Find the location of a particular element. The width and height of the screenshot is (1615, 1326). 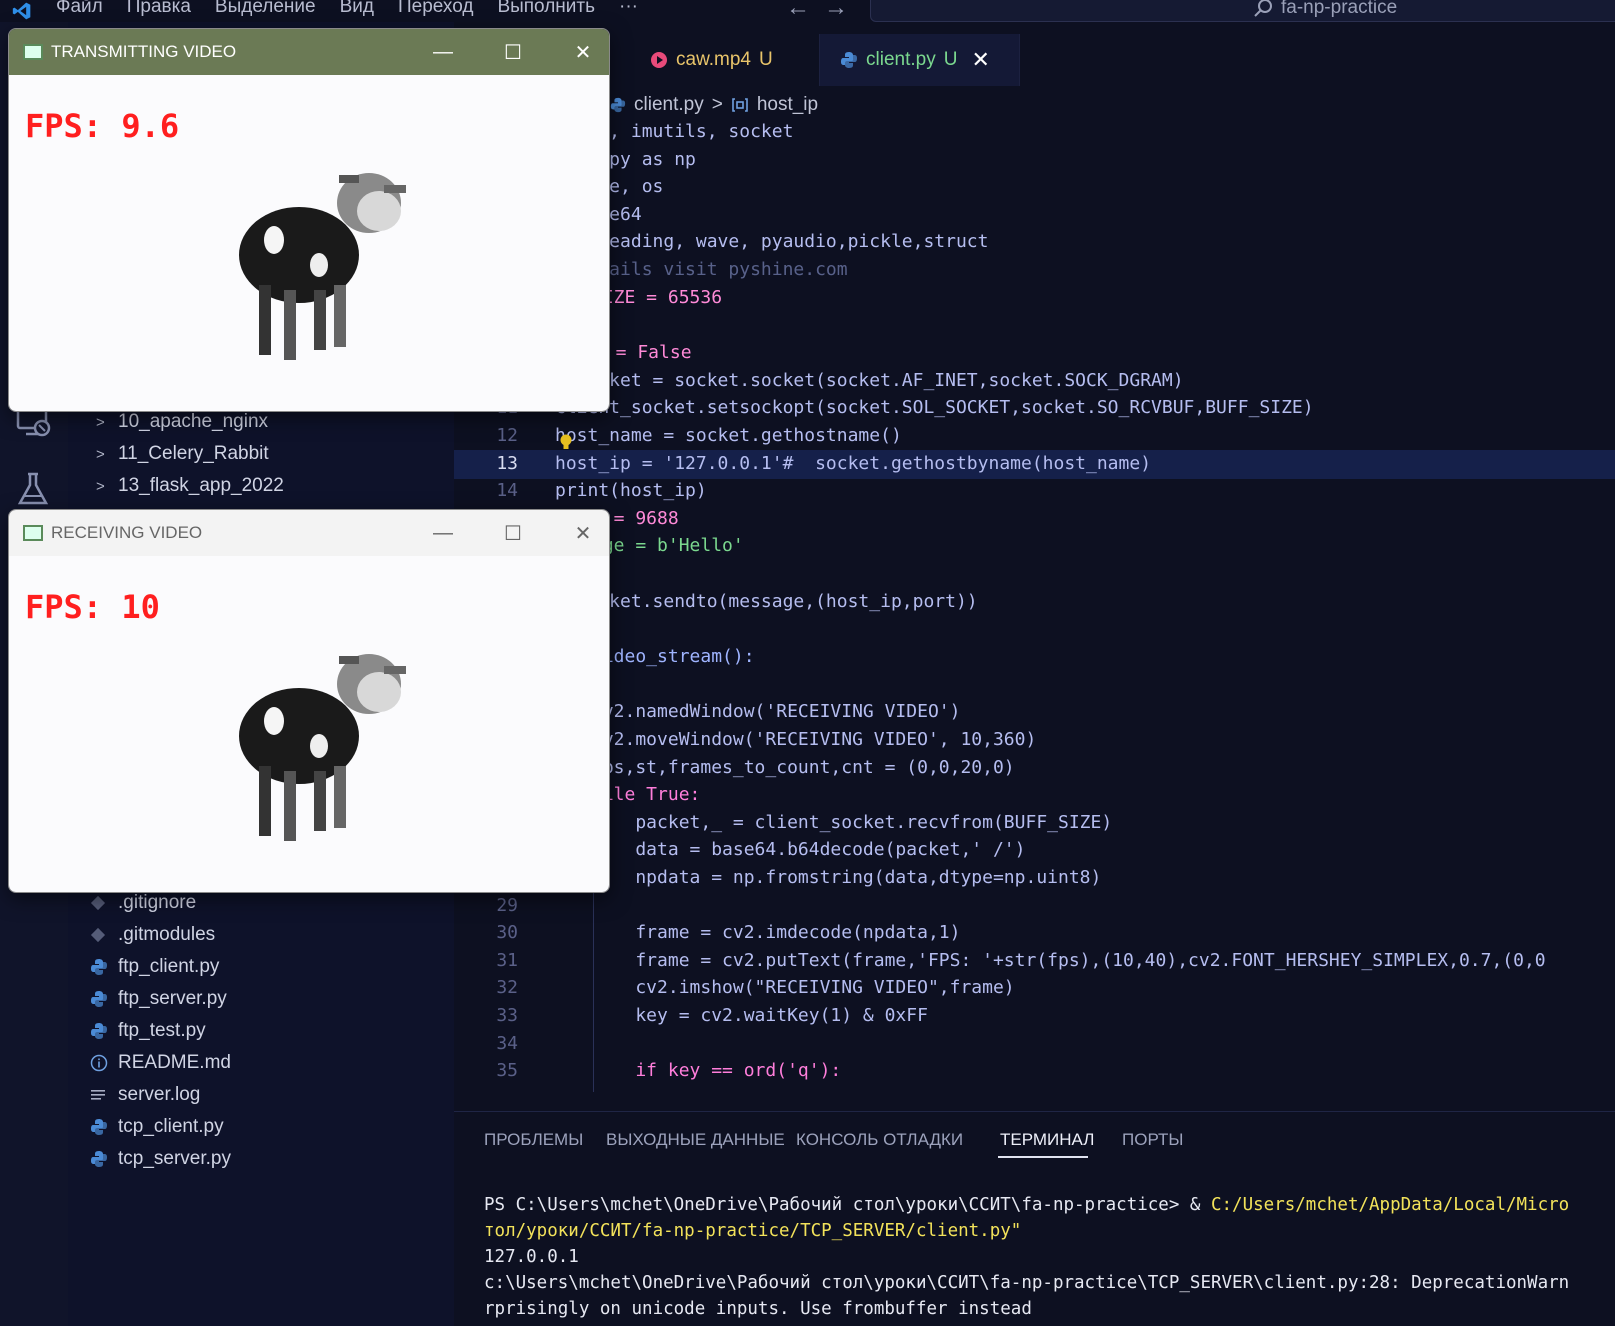

file-item: server.log is located at coordinates (145, 1095).